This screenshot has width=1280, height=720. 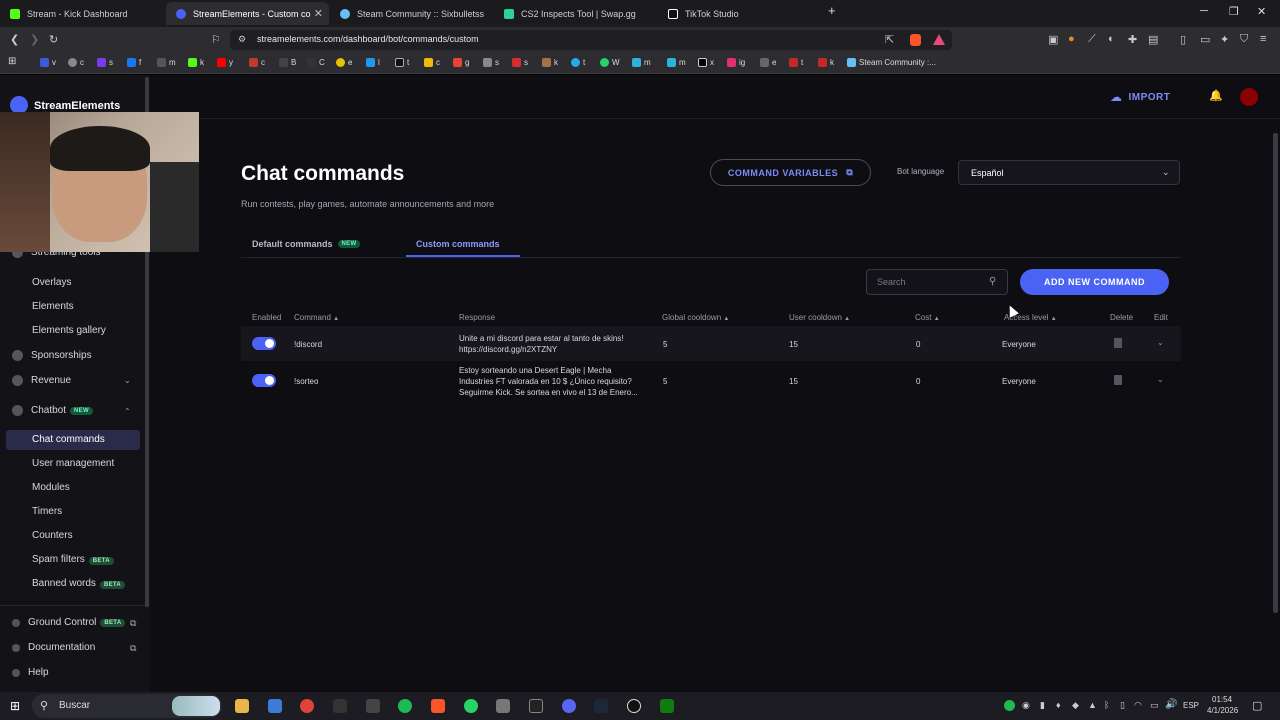 What do you see at coordinates (1140, 97) in the screenshot?
I see `import-button: ☁ IMPORT` at bounding box center [1140, 97].